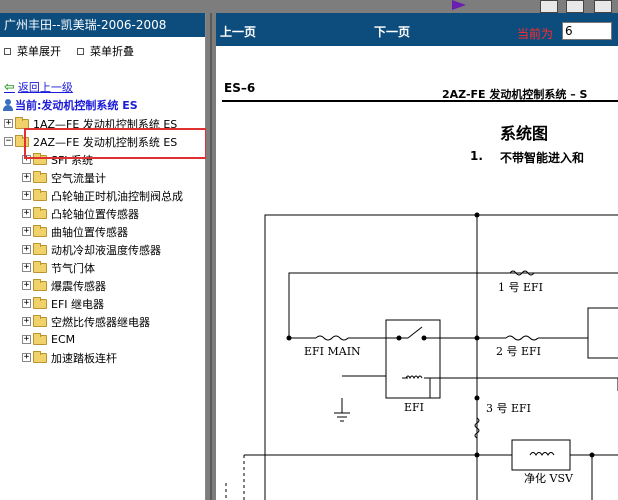 Image resolution: width=618 pixels, height=500 pixels. Describe the element at coordinates (9, 87) in the screenshot. I see `back-arrow-icon: ⇦` at that location.